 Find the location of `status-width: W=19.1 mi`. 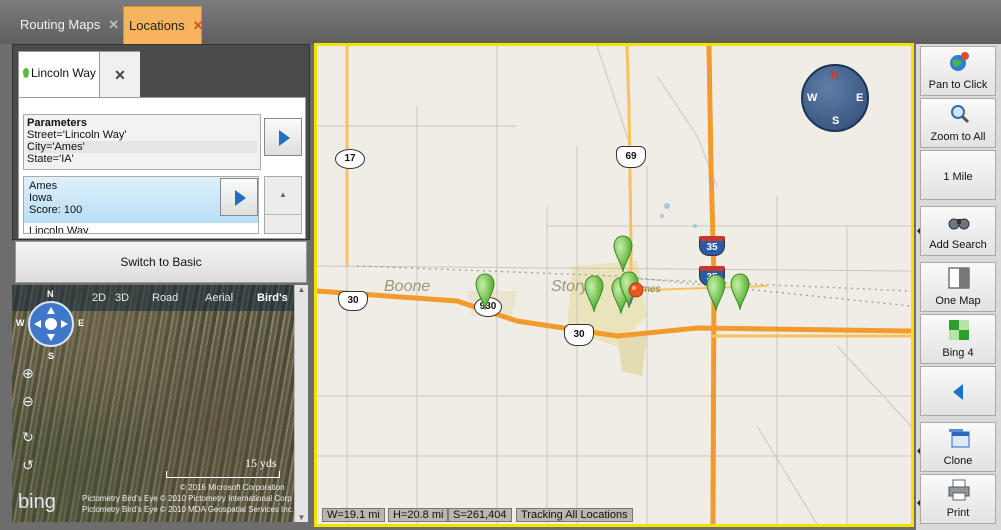

status-width: W=19.1 mi is located at coordinates (353, 515).